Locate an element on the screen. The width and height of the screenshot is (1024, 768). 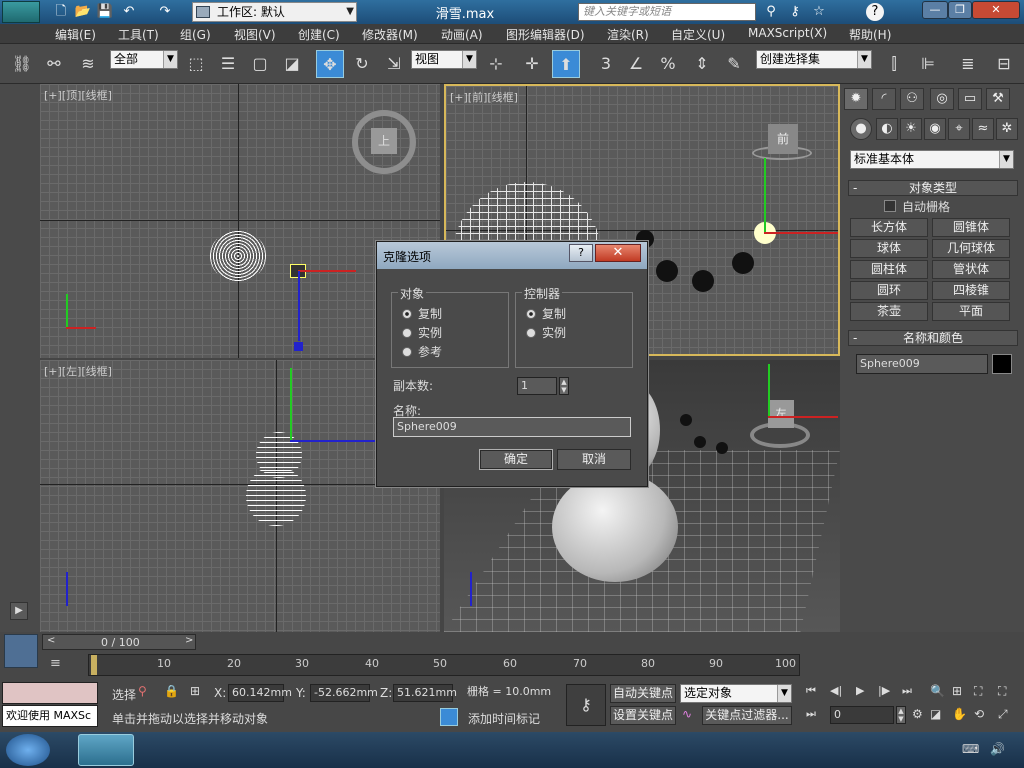
track-bar-icon: ≡ is located at coordinates (62, 664).